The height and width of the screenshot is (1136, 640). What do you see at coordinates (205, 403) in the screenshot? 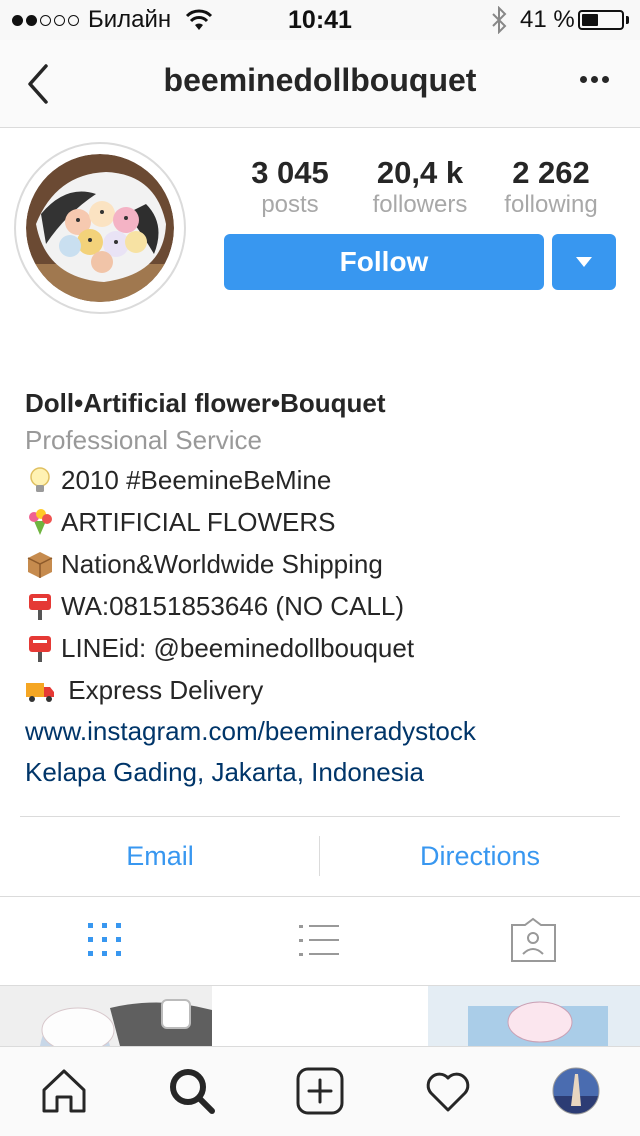
I see `bio-name: Doll•Artificial flower•Bouquet` at bounding box center [205, 403].